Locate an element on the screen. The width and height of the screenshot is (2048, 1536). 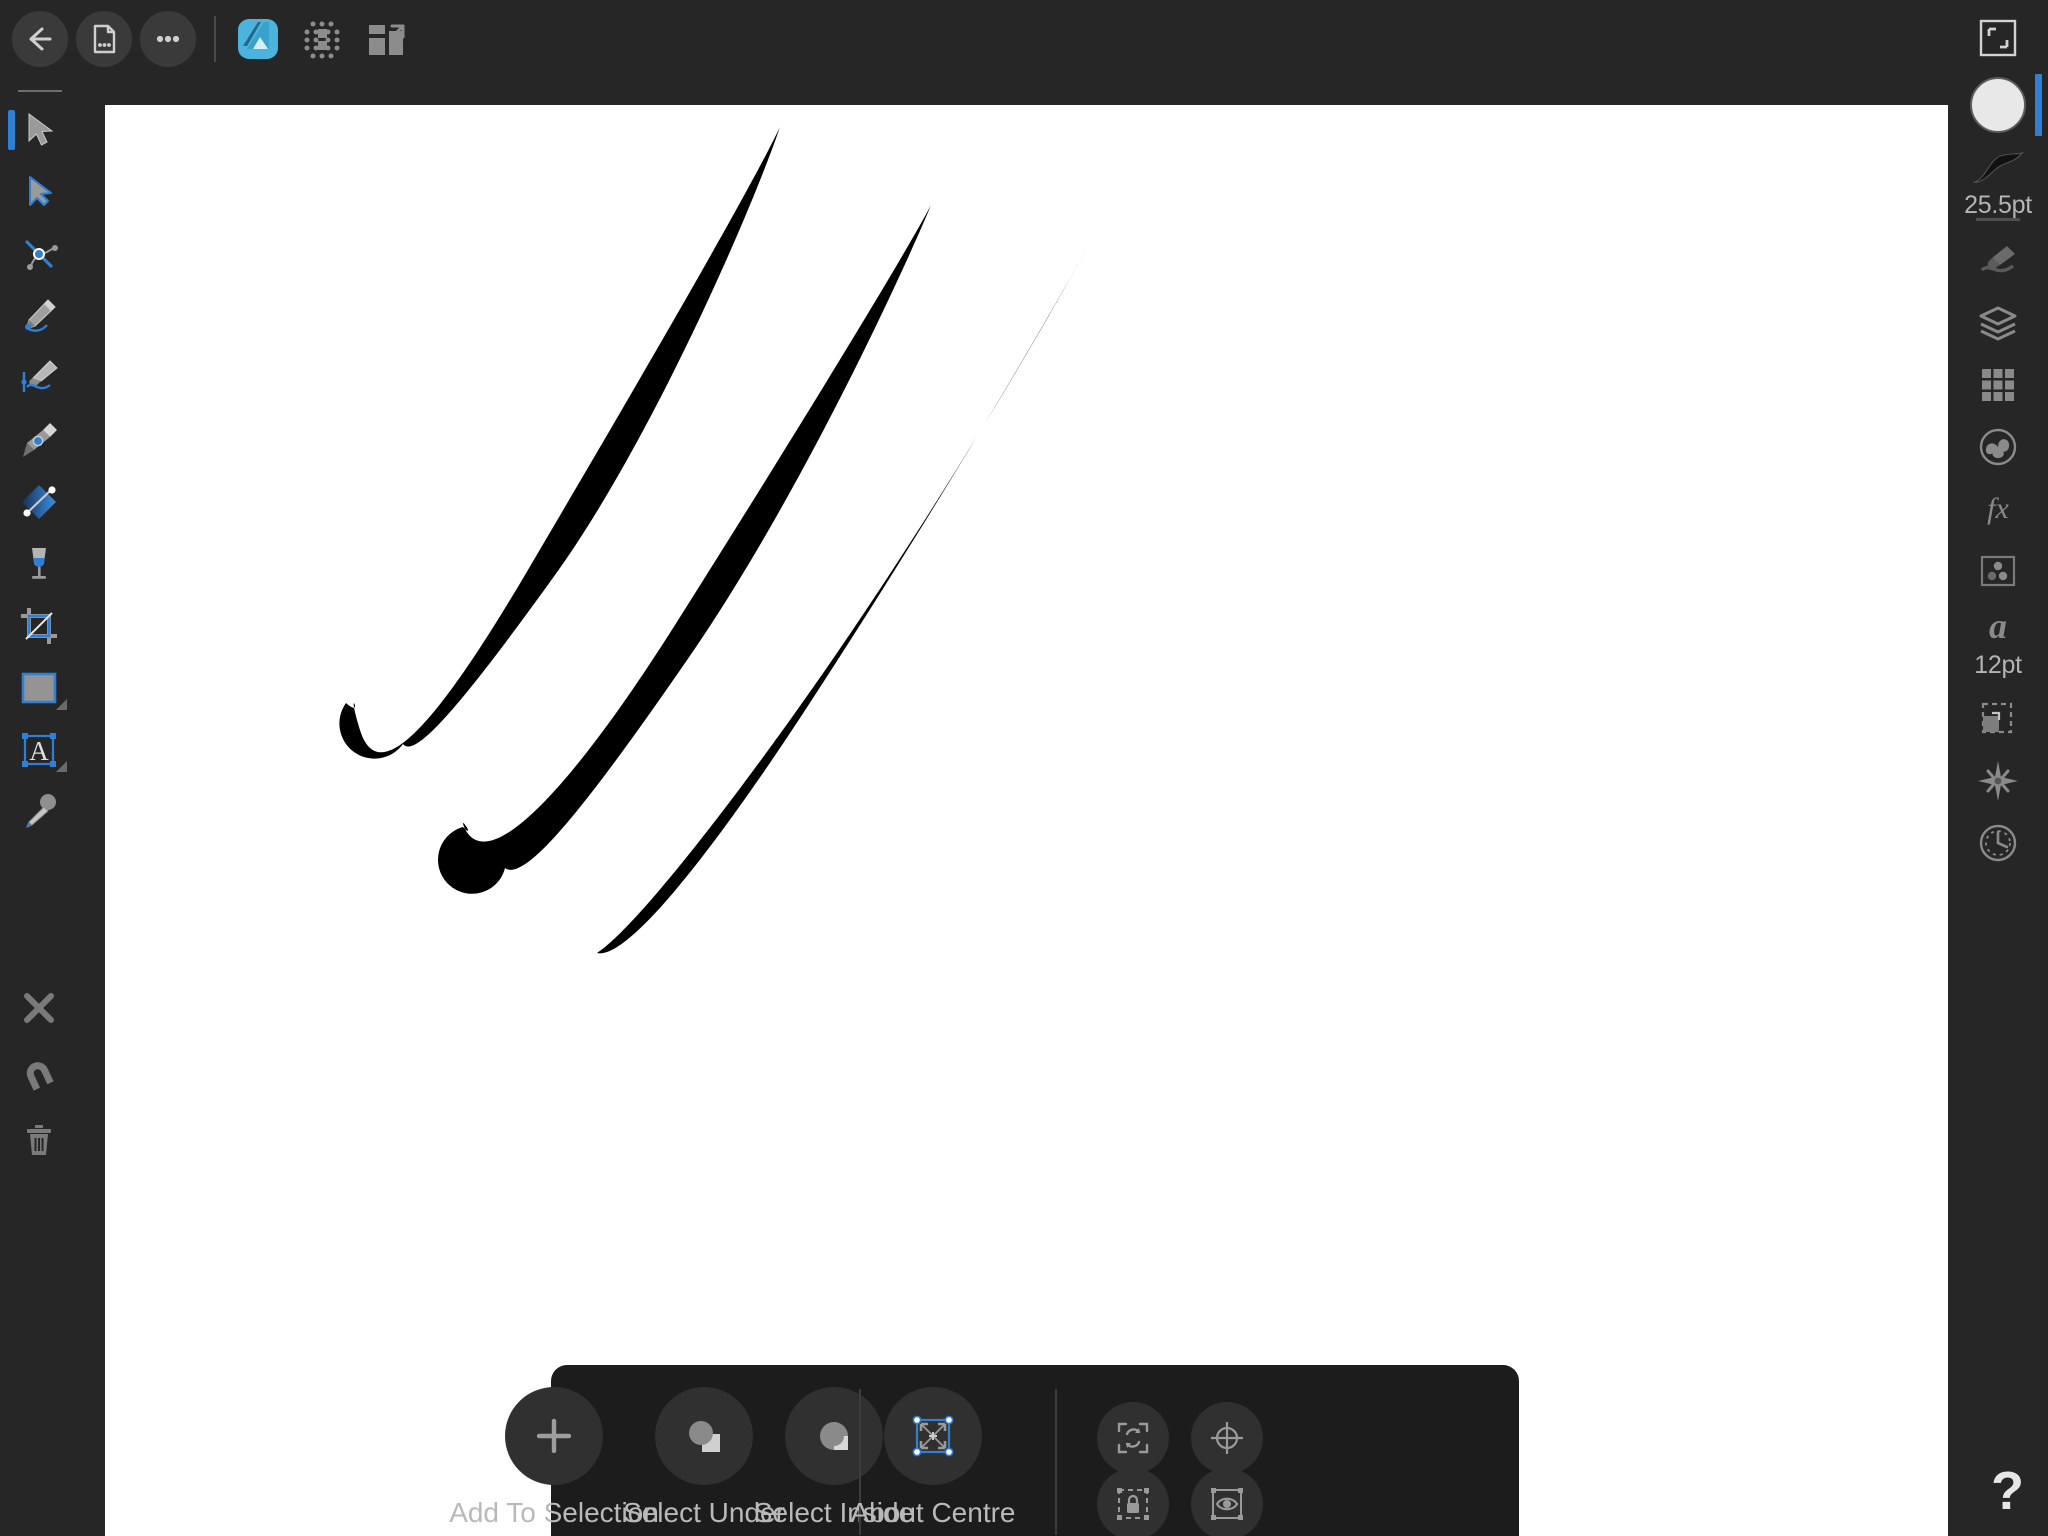
stroke-curve-icon is located at coordinates (1998, 167).